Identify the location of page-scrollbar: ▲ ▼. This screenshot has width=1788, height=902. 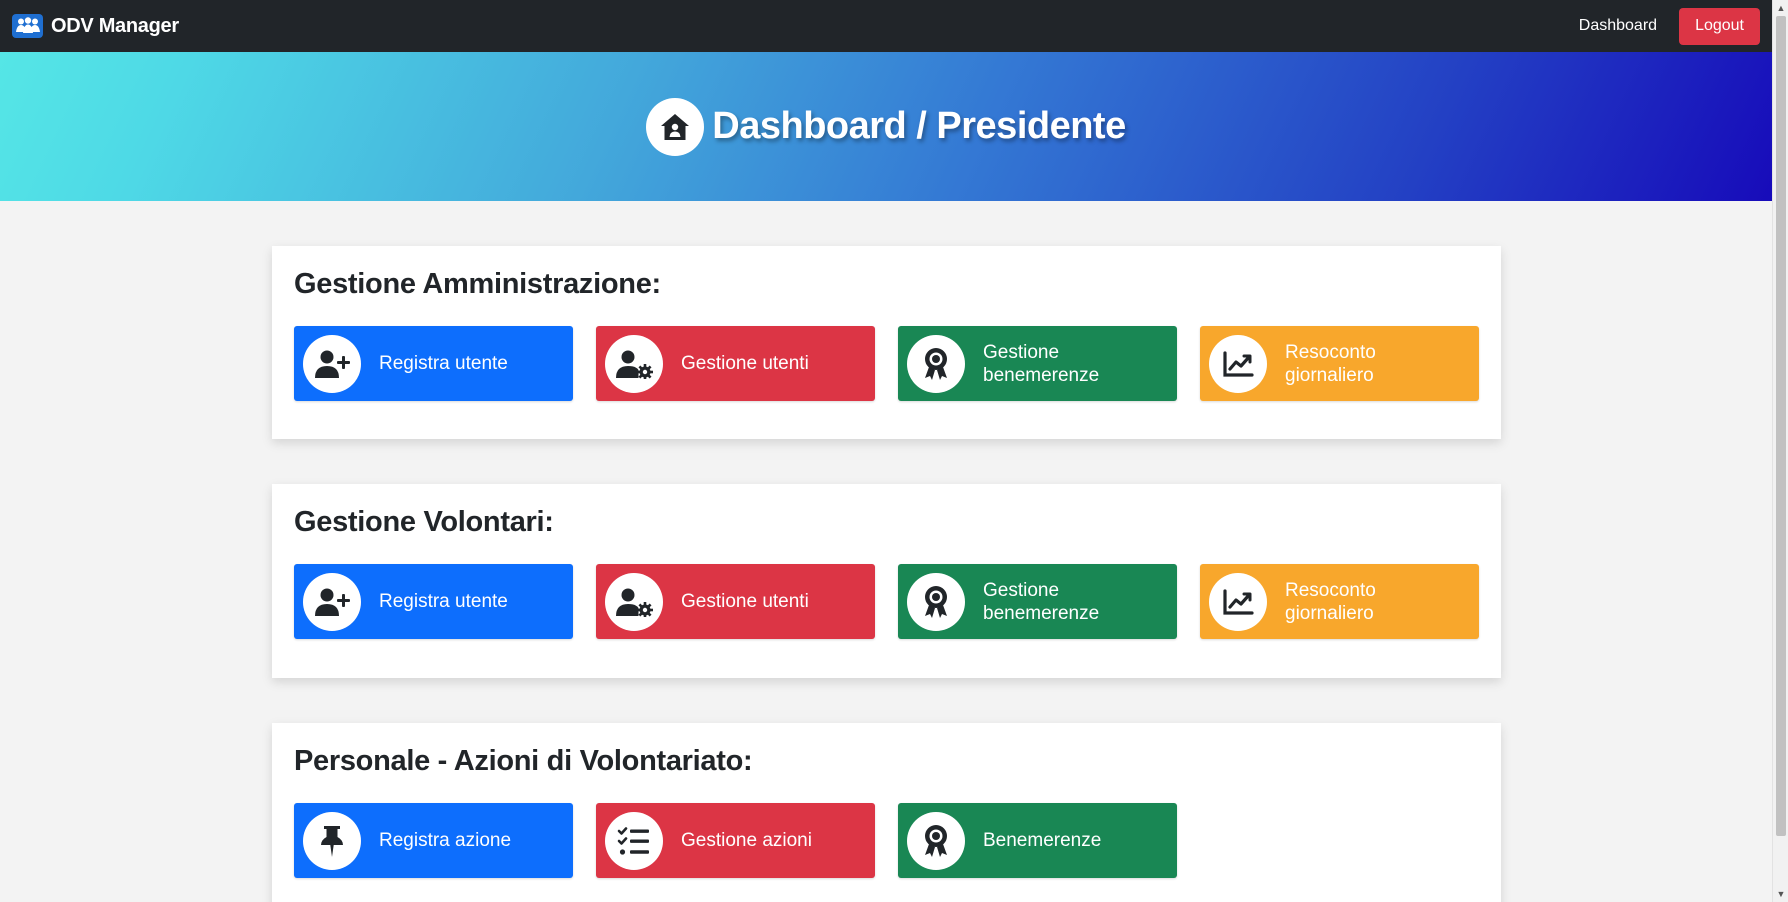
(1780, 451).